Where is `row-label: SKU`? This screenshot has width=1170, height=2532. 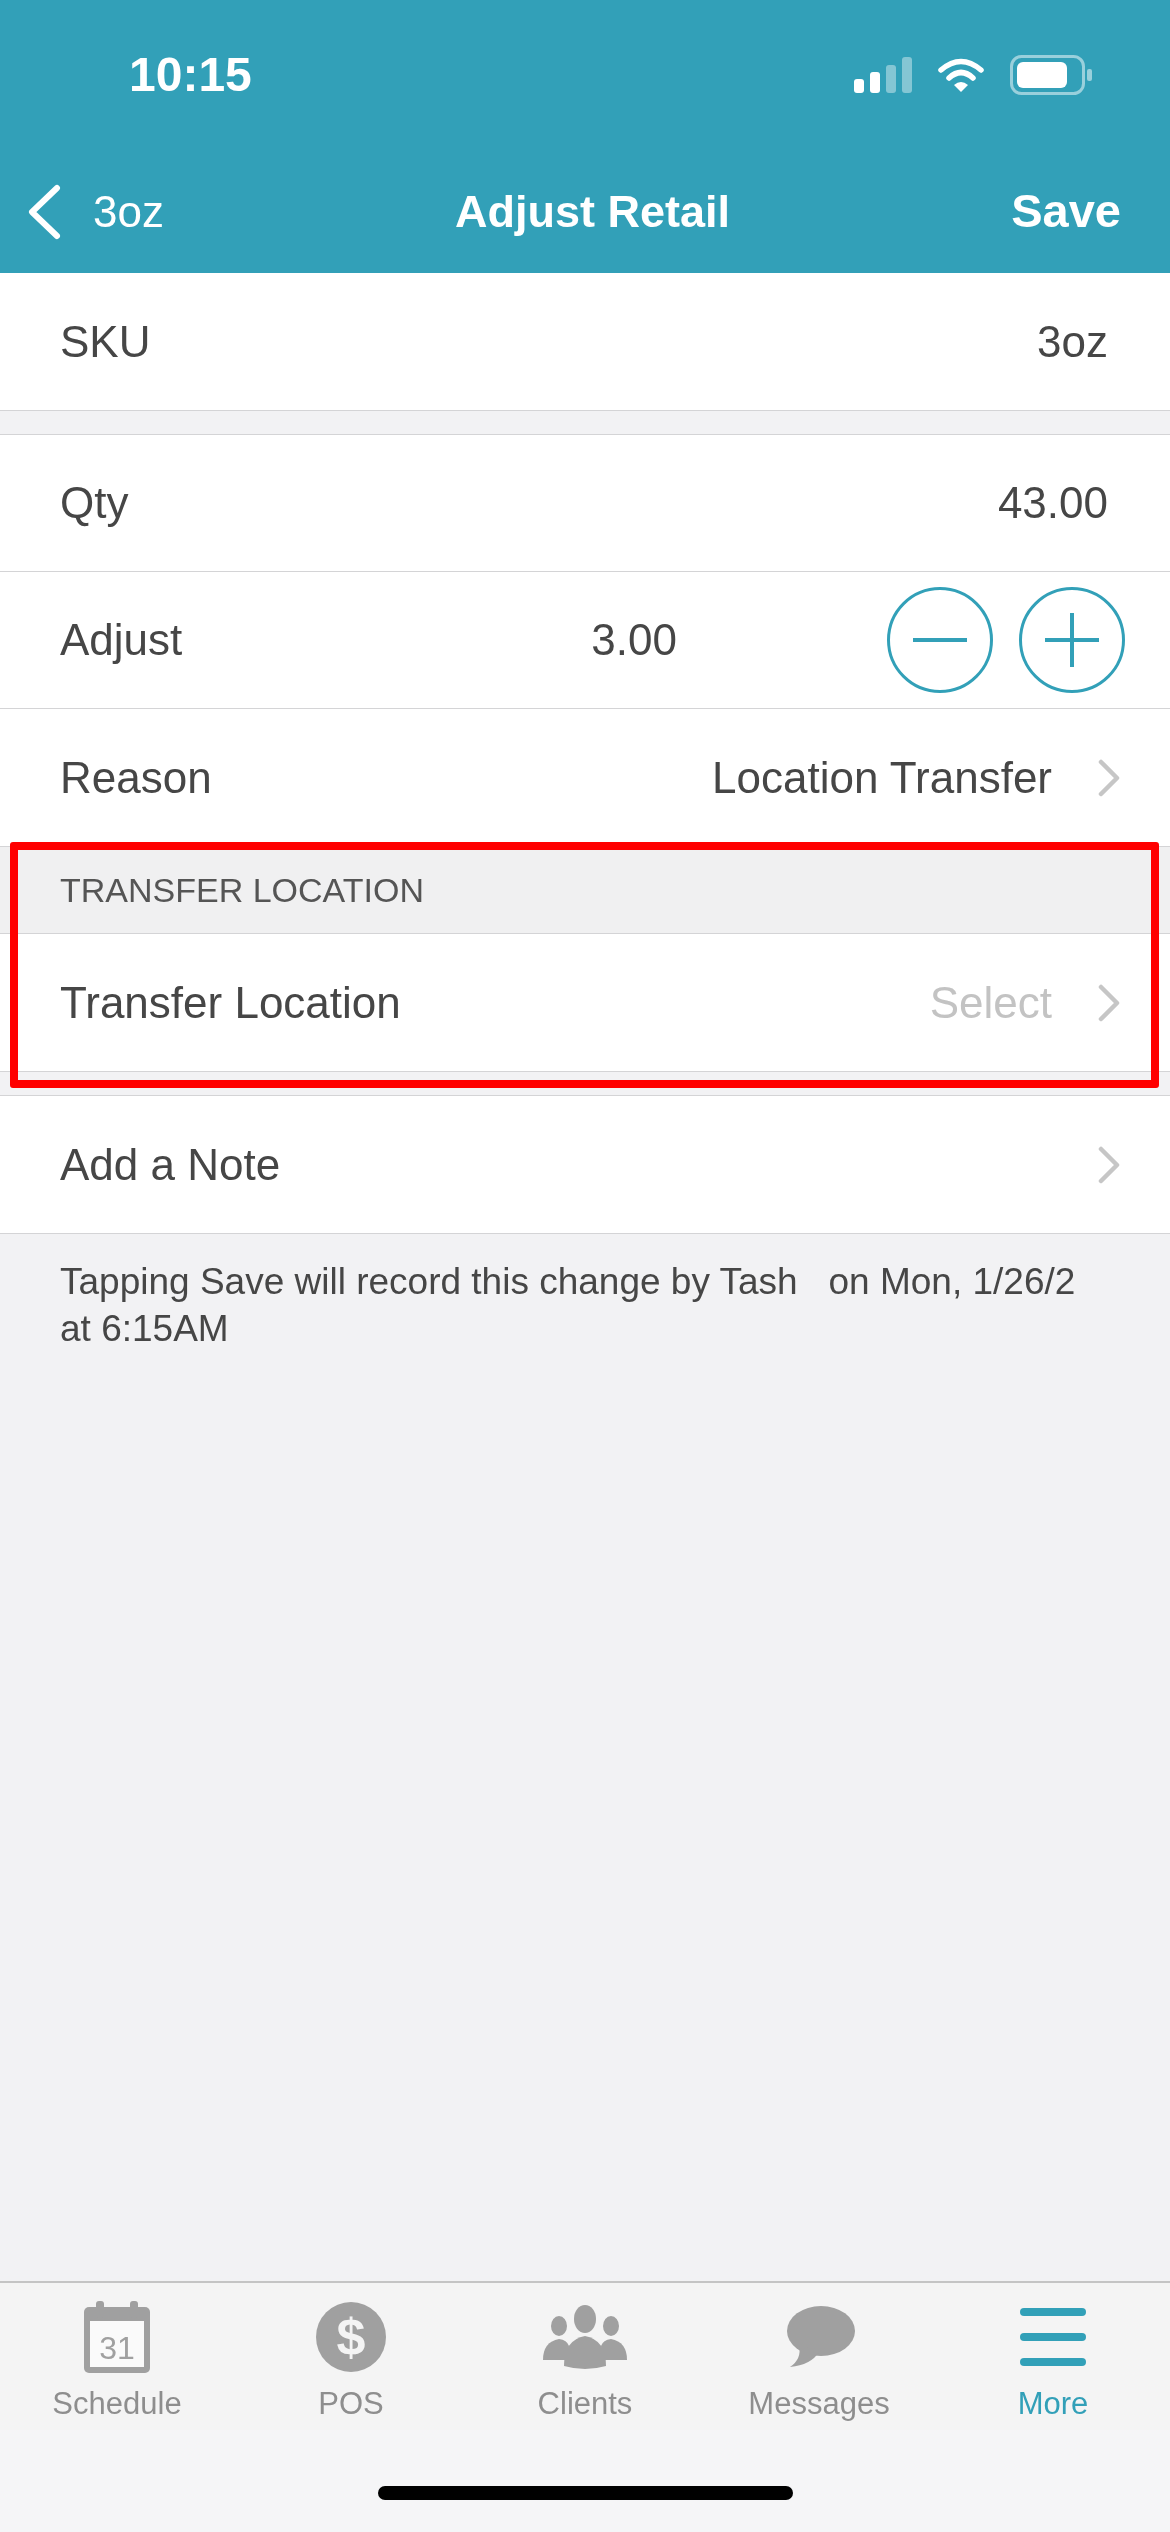 row-label: SKU is located at coordinates (106, 341).